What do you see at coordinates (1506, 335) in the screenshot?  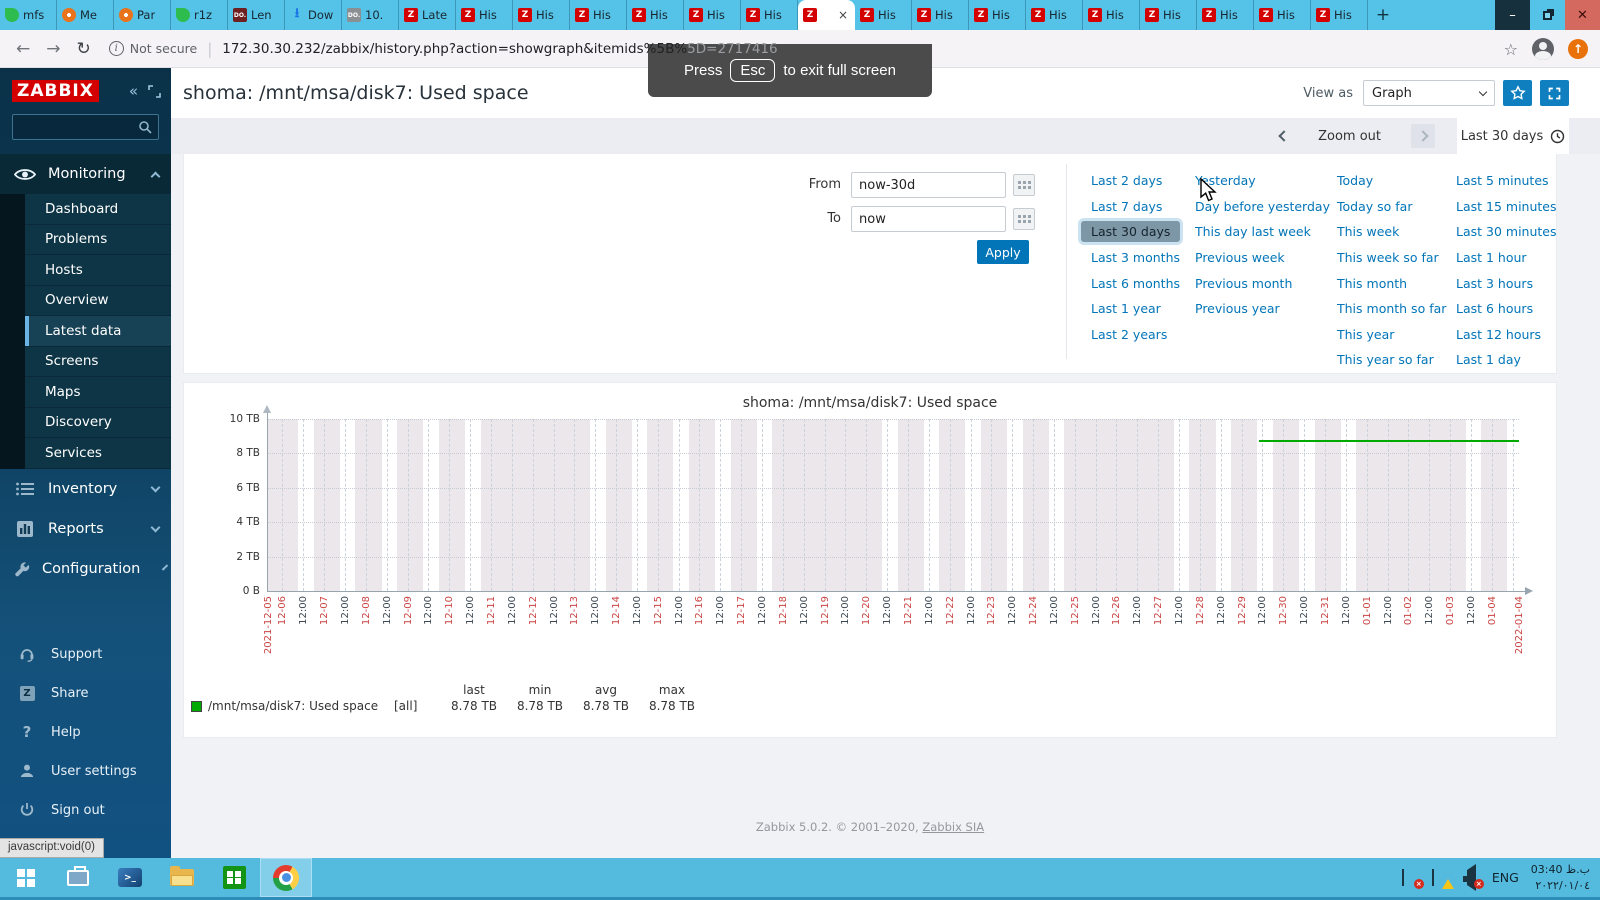 I see `quick-range-last-12-hours: Last 12 hours` at bounding box center [1506, 335].